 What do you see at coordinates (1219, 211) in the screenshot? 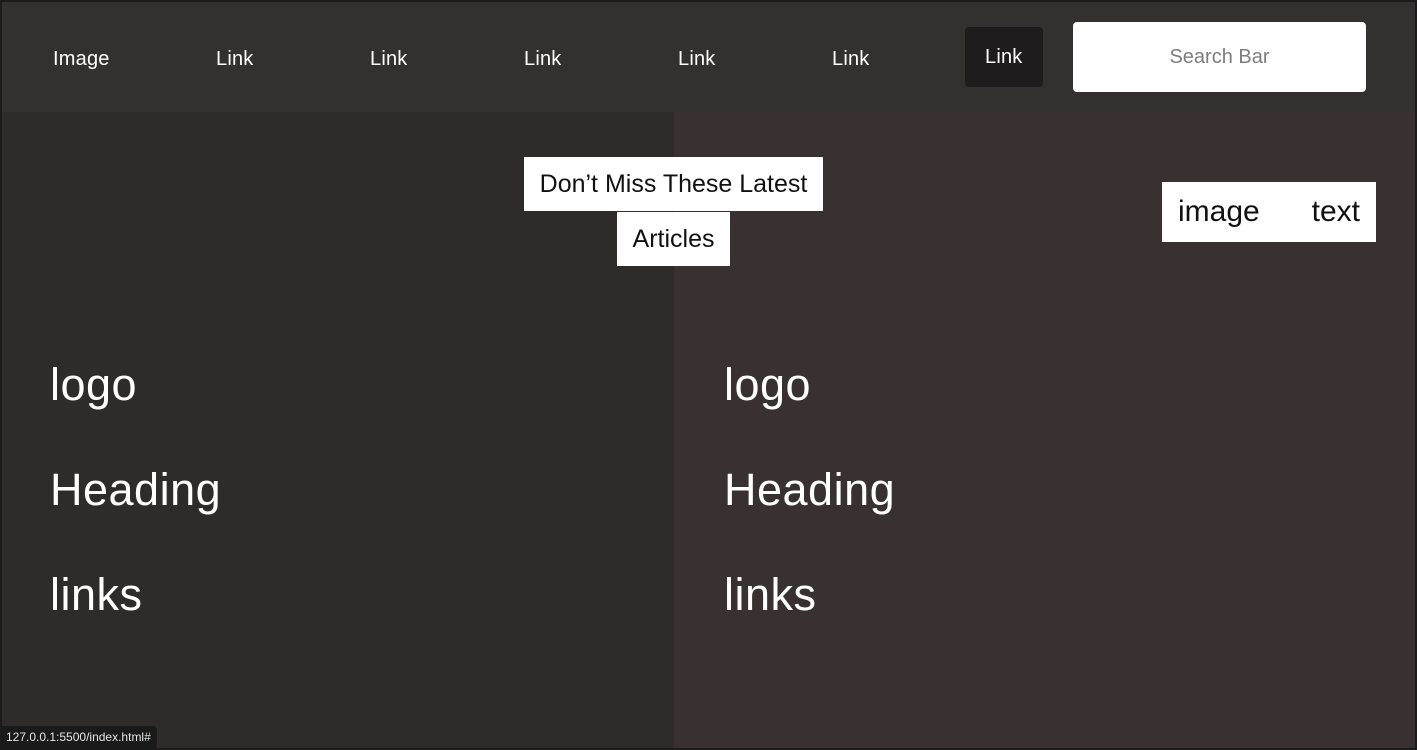
I see `image-placeholder-label: image` at bounding box center [1219, 211].